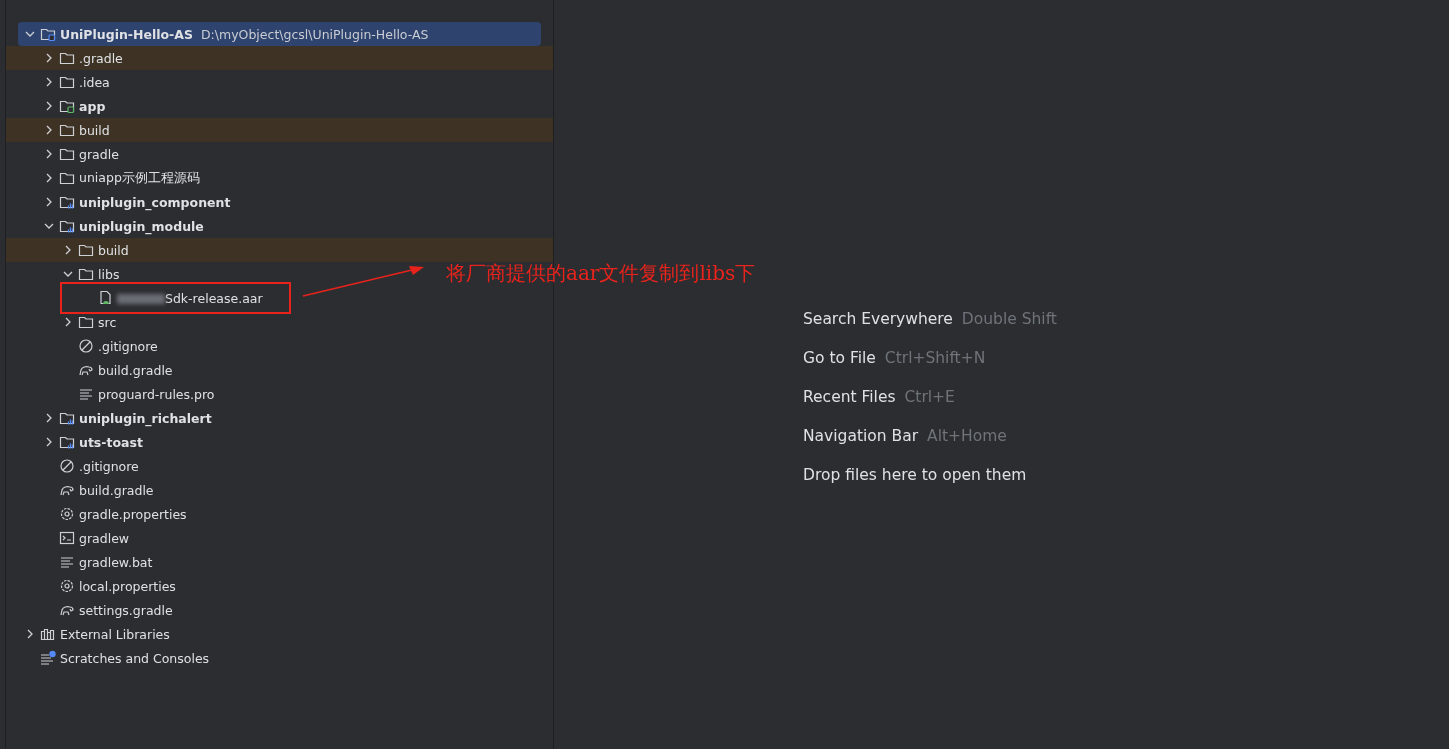 The width and height of the screenshot is (1449, 749). Describe the element at coordinates (139, 178) in the screenshot. I see `tree-label: uniapp示例工程源码` at that location.